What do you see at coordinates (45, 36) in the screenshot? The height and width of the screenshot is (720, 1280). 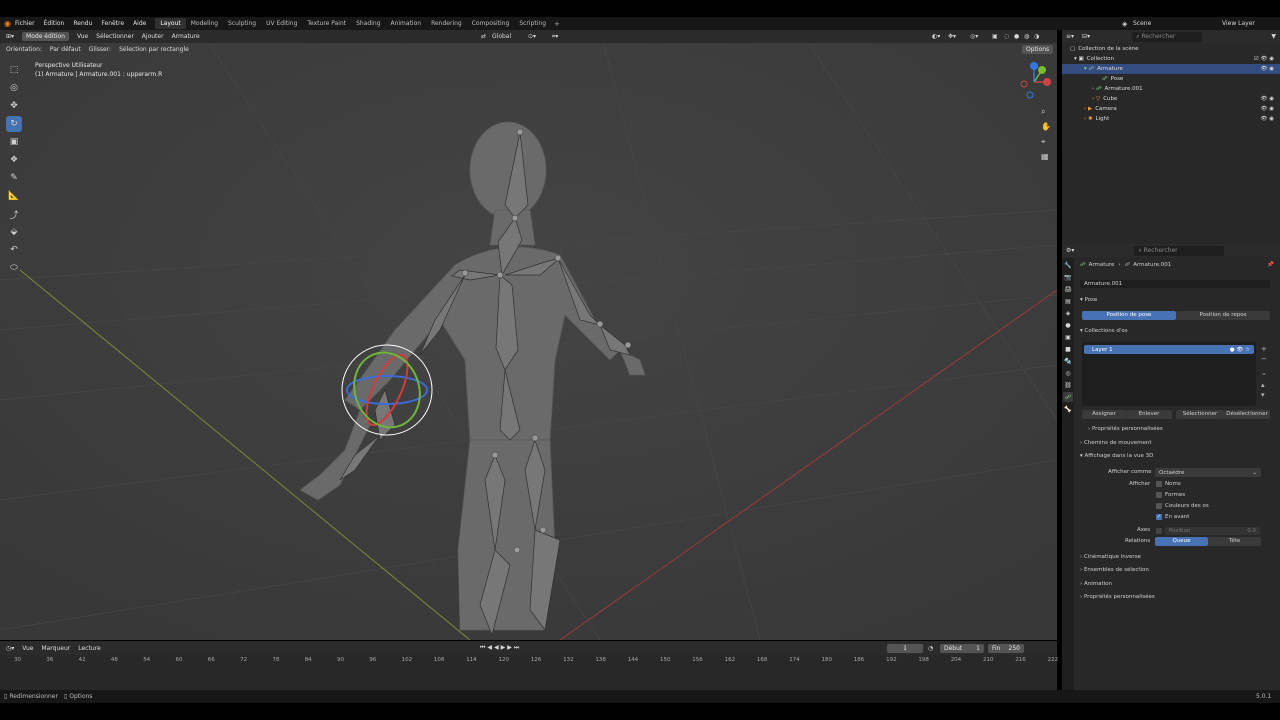 I see `mode-selector: Mode édition` at bounding box center [45, 36].